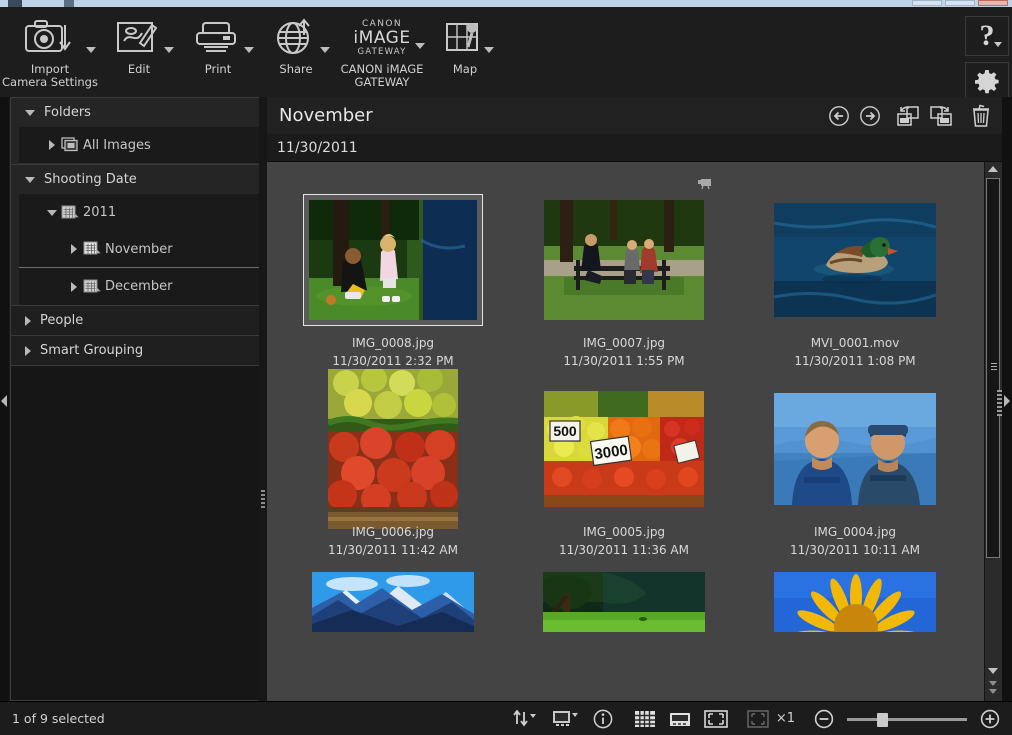 This screenshot has height=735, width=1012. I want to click on preview-view-icon, so click(680, 719).